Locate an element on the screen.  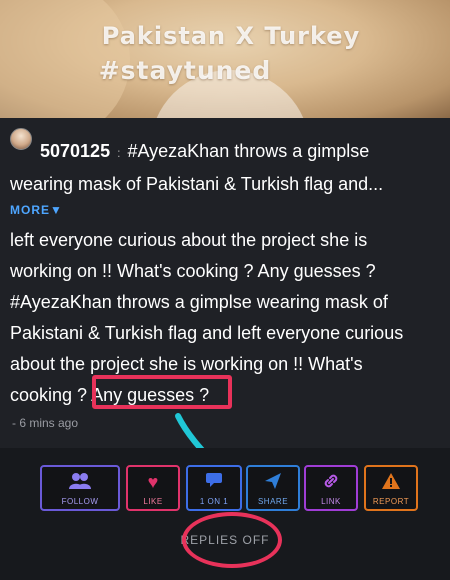
users-icon is located at coordinates (80, 483).